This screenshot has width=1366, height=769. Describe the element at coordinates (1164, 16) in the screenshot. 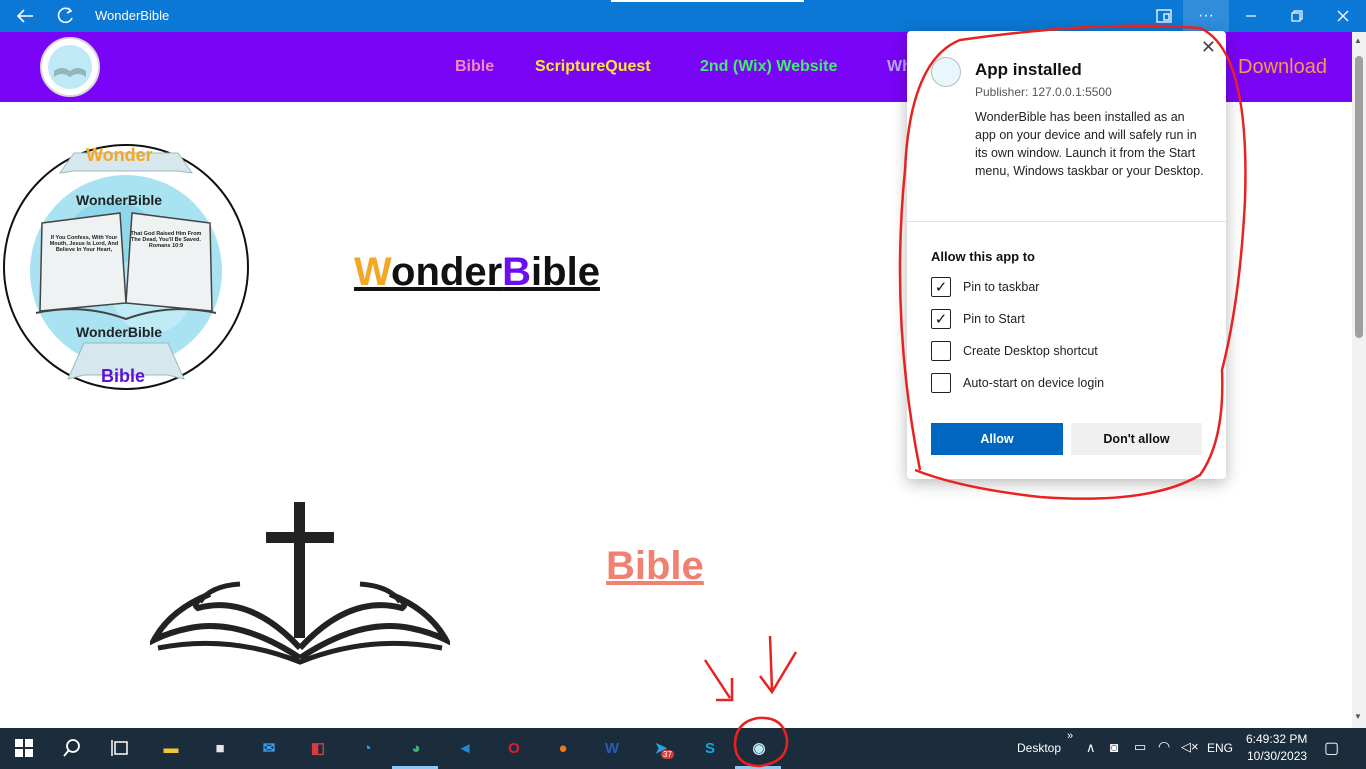

I see `app-available-icon` at that location.